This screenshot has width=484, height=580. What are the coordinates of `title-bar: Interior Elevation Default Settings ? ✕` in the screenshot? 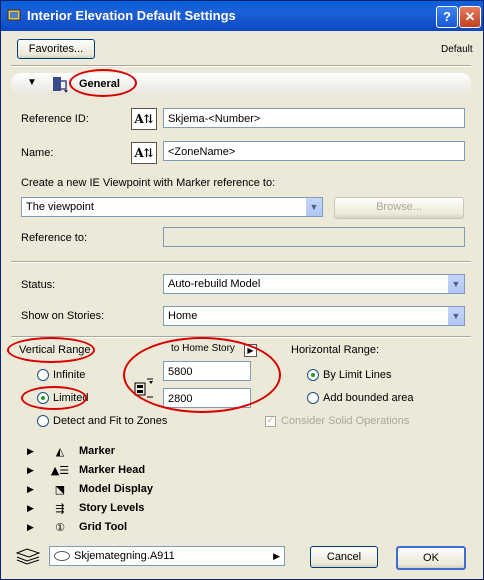 It's located at (242, 16).